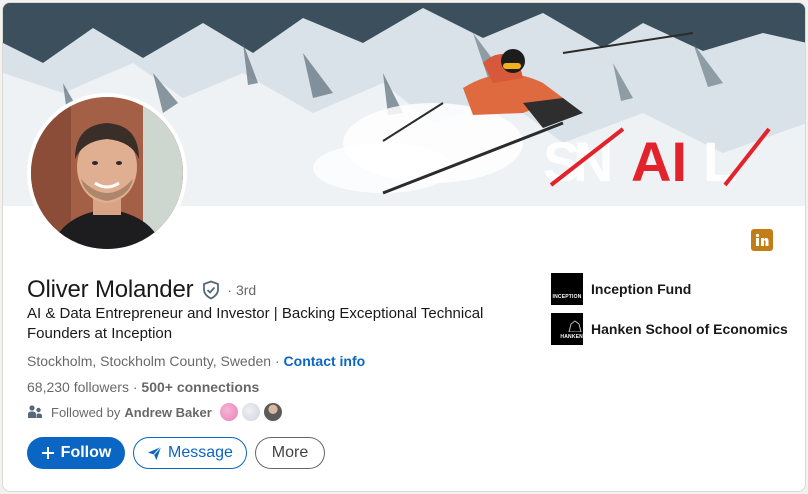 The image size is (808, 494). I want to click on more-label: More, so click(290, 452).